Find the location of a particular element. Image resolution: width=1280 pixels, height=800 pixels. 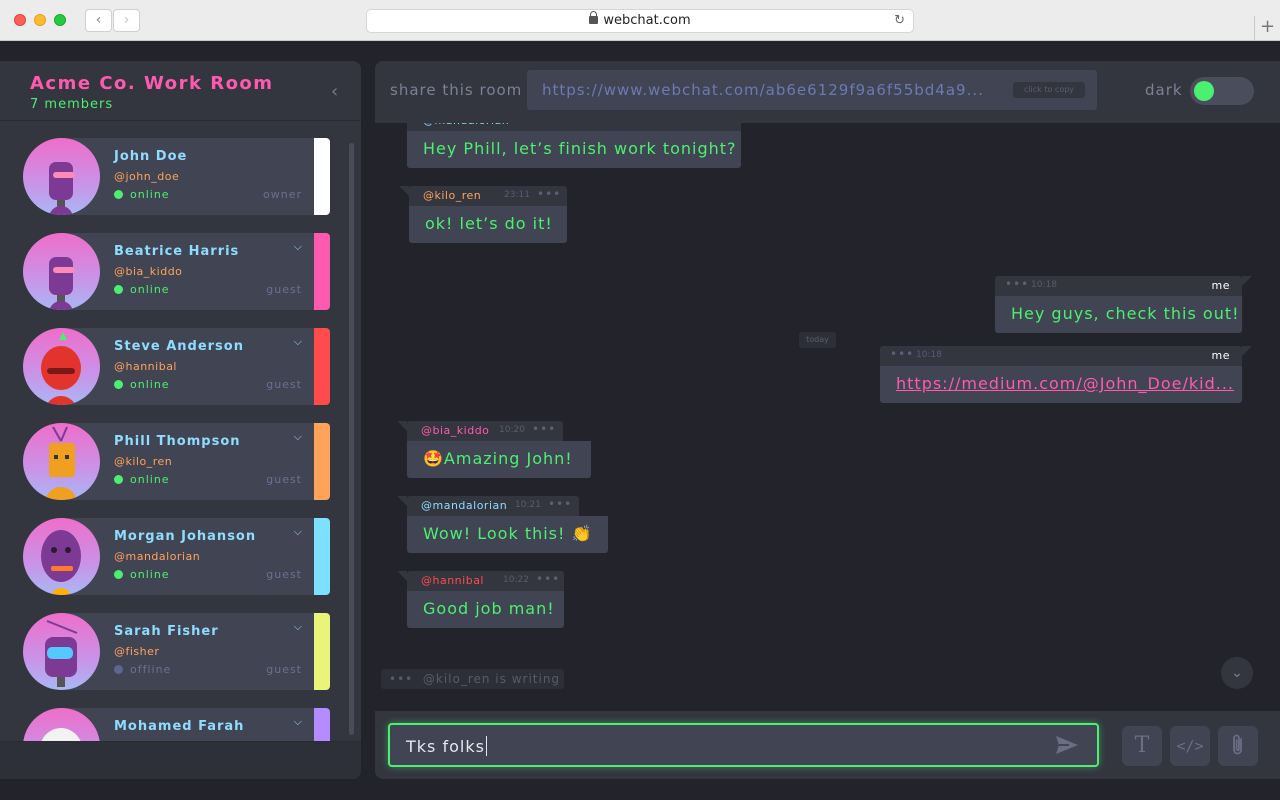

forward-icon: › is located at coordinates (126, 20).